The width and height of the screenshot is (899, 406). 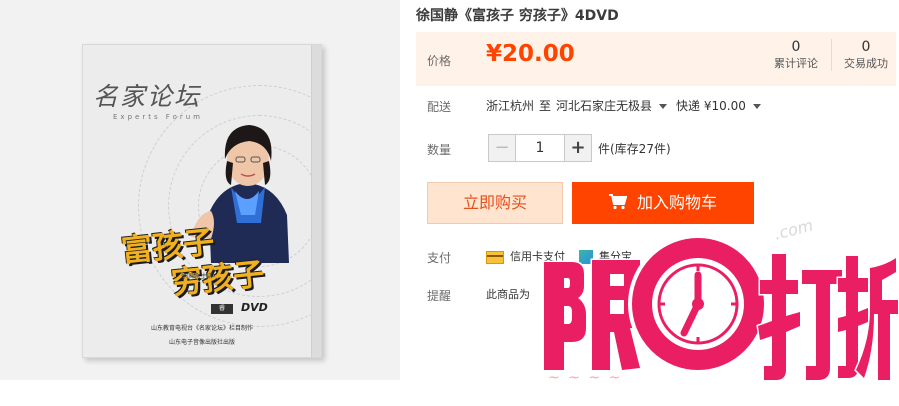 What do you see at coordinates (656, 59) in the screenshot?
I see `price-panel: 价格 ¥20.00 0 累计评论 0 交易成功` at bounding box center [656, 59].